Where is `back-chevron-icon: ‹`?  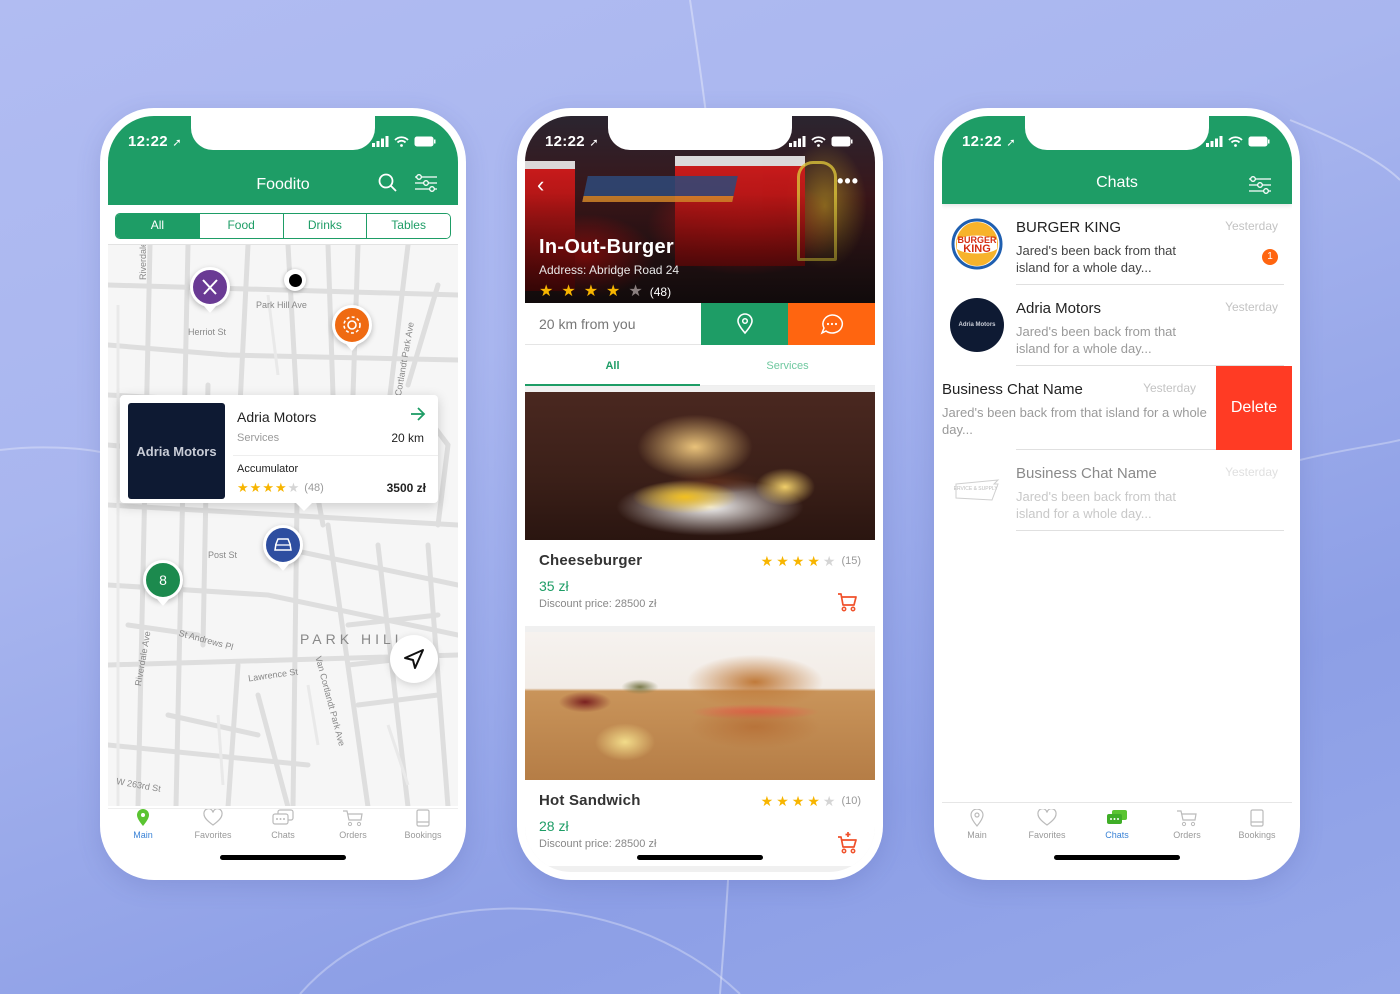 back-chevron-icon: ‹ is located at coordinates (540, 185).